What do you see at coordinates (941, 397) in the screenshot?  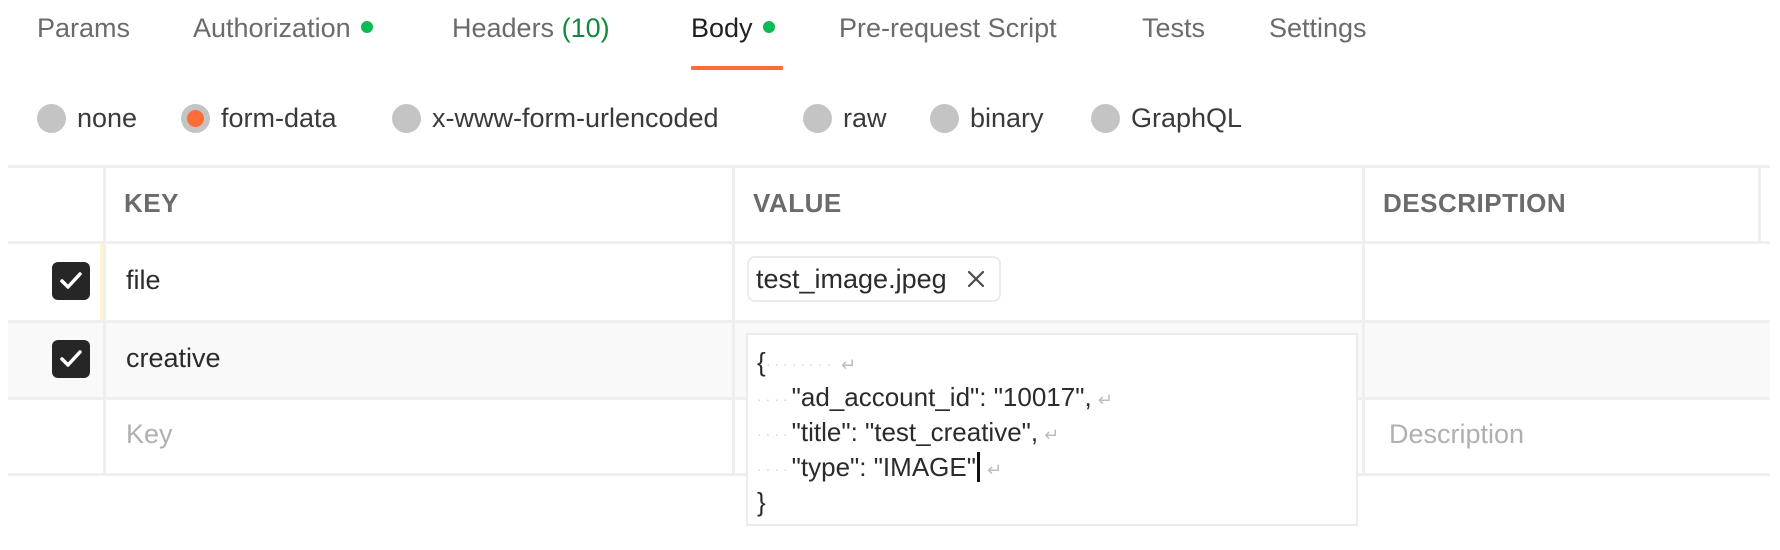 I see `code-text: "ad_account_id": "10017",` at bounding box center [941, 397].